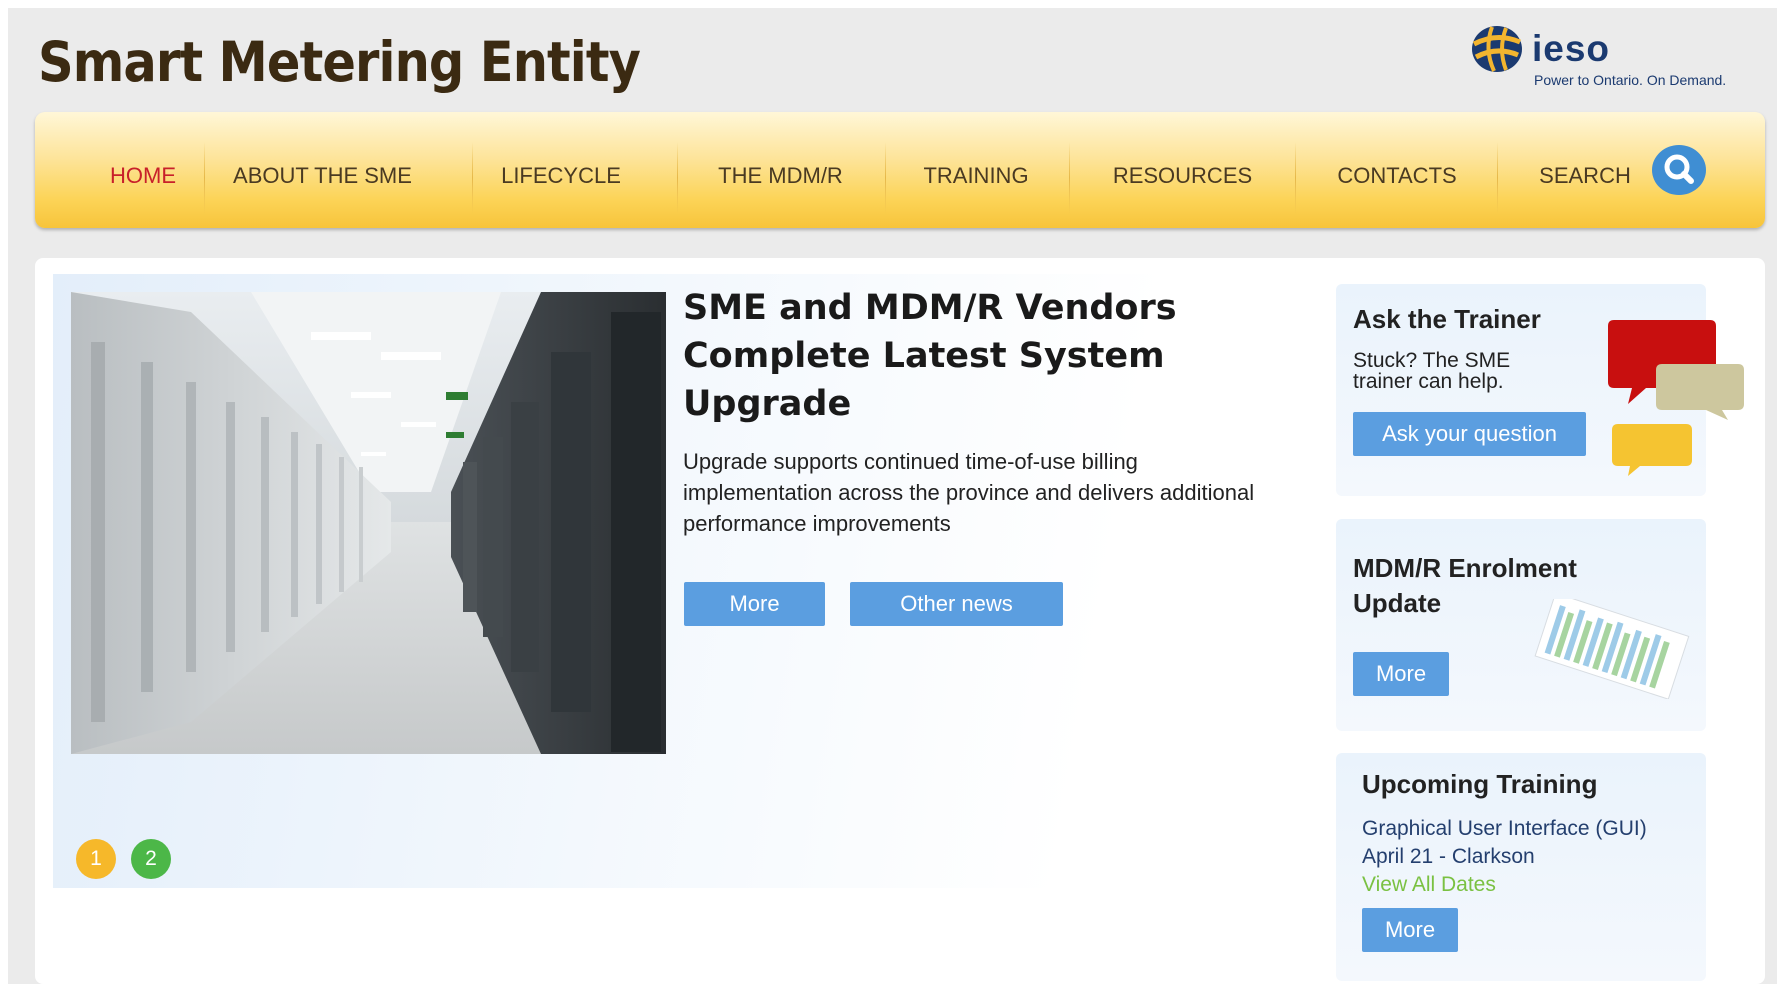 Image resolution: width=1785 pixels, height=984 pixels. Describe the element at coordinates (1429, 885) in the screenshot. I see `view-all-dates-link: View All Dates` at that location.